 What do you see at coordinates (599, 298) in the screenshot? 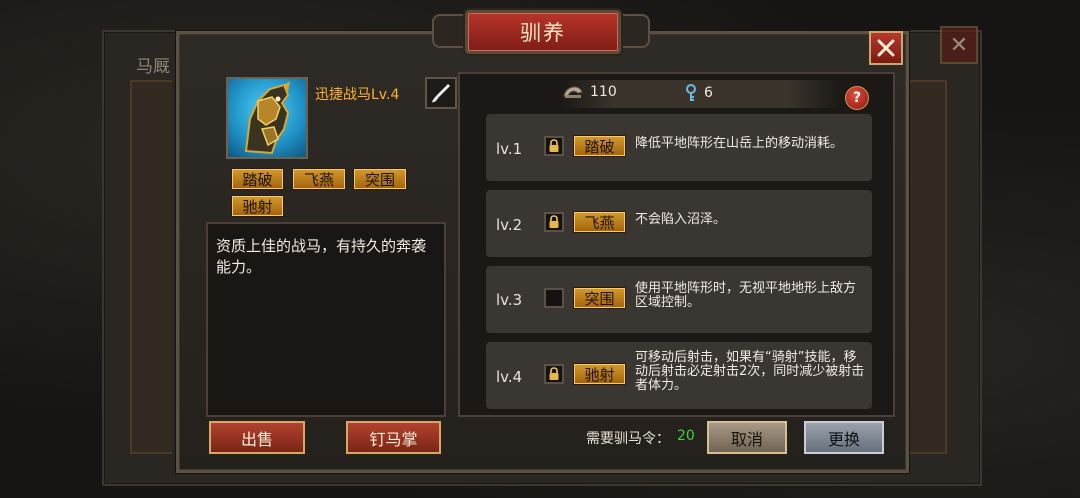
I see `skill-tag: 突围` at bounding box center [599, 298].